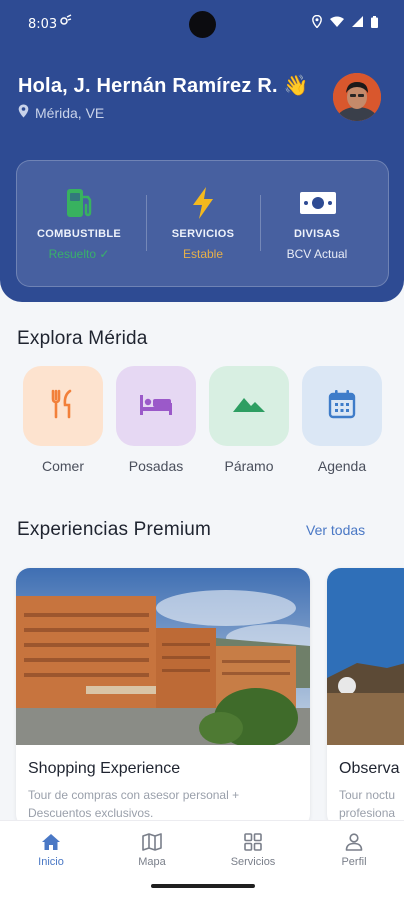 This screenshot has height=900, width=404. I want to click on greeting-title: Hola, J. Hernán Ramírez R. 👋, so click(163, 86).